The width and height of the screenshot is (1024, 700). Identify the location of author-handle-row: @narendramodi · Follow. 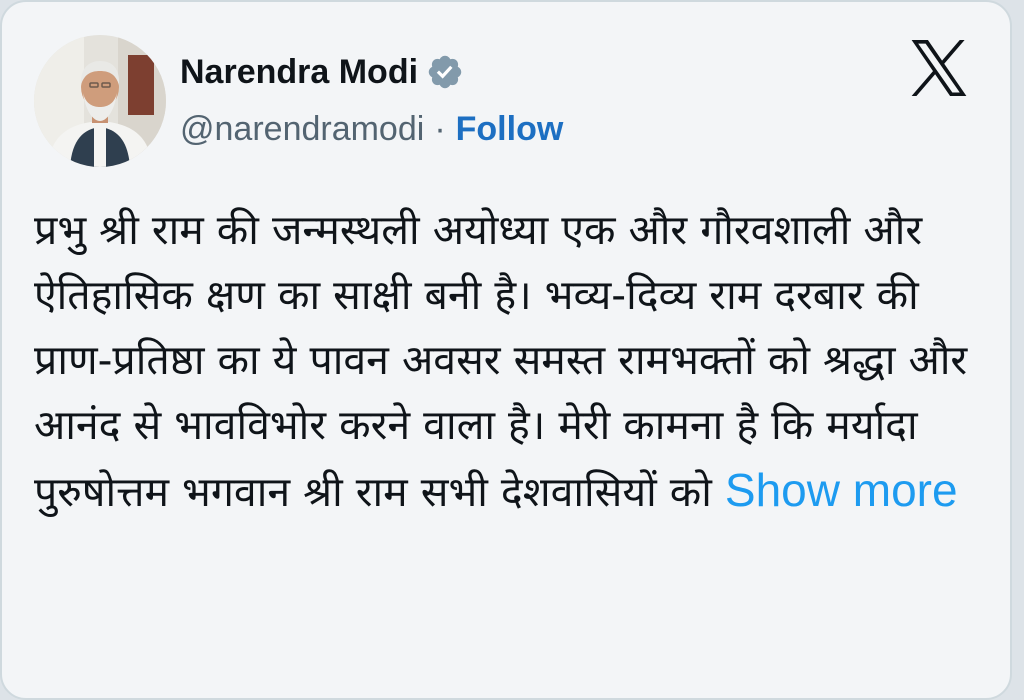
(371, 129).